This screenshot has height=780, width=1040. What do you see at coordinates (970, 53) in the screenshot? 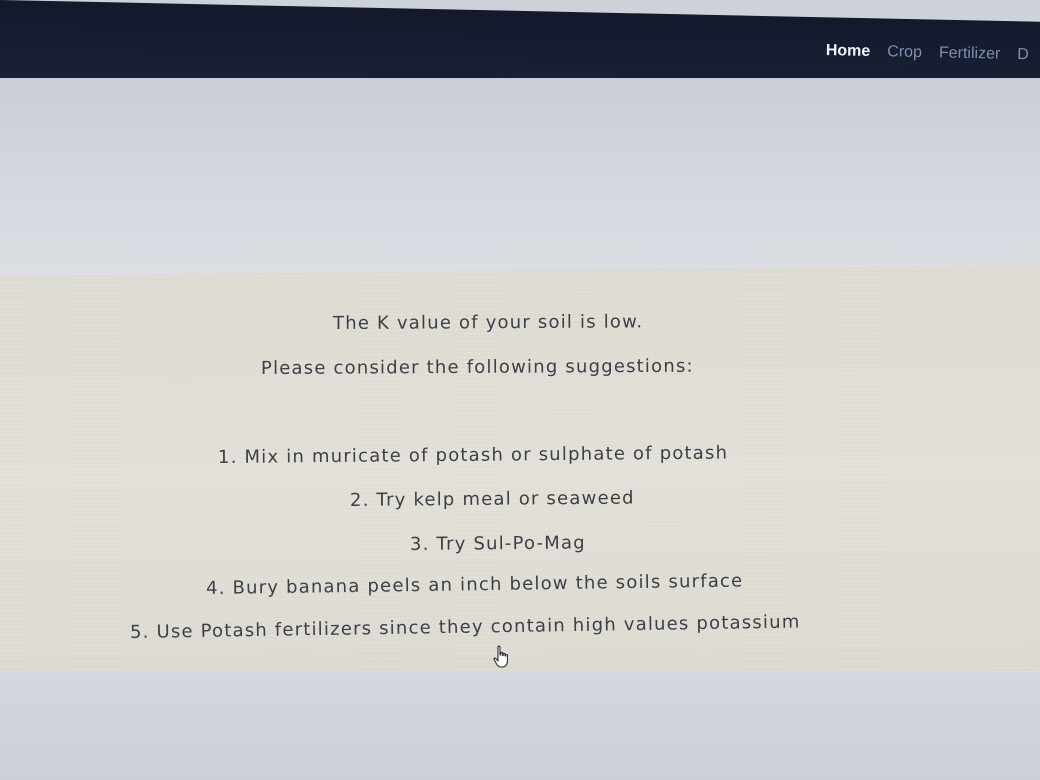
I see `nav-link-fertilizer: Fertilizer` at bounding box center [970, 53].